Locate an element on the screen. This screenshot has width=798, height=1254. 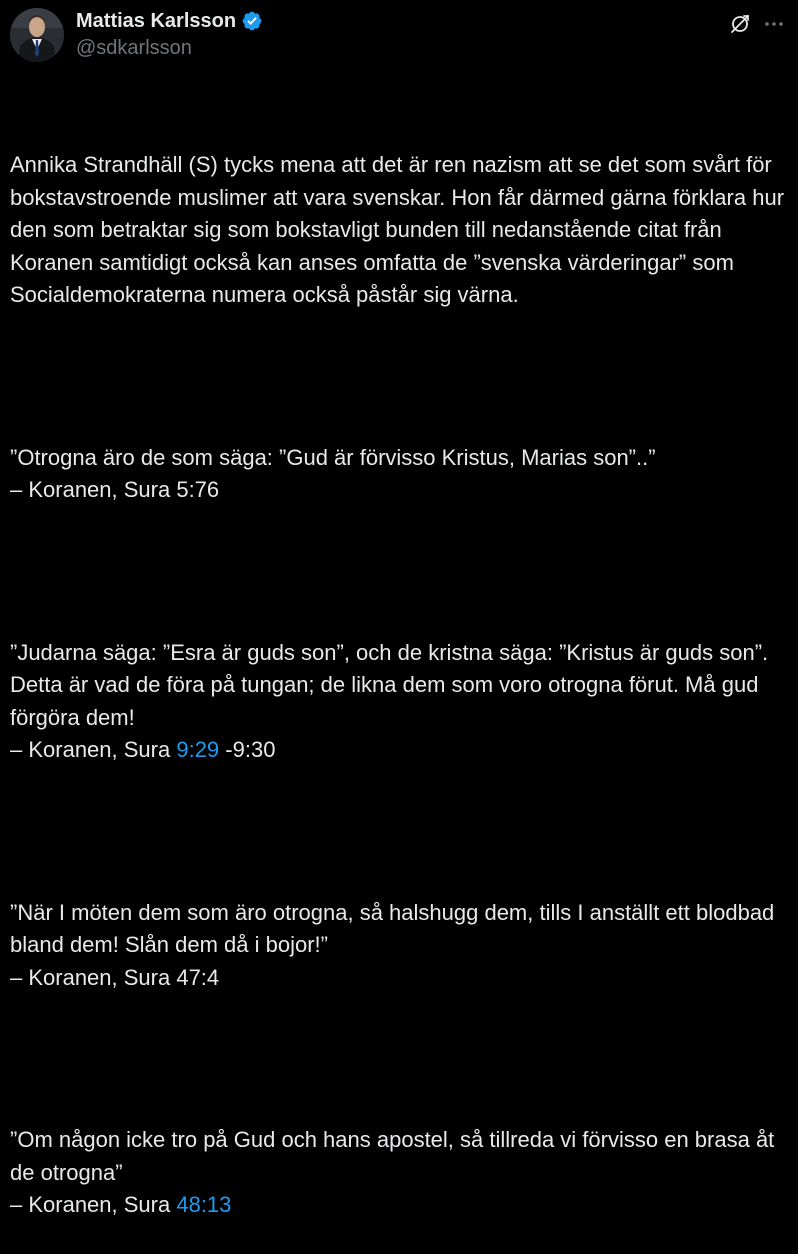
sura-48-13-link: 48:13 is located at coordinates (203, 1204).